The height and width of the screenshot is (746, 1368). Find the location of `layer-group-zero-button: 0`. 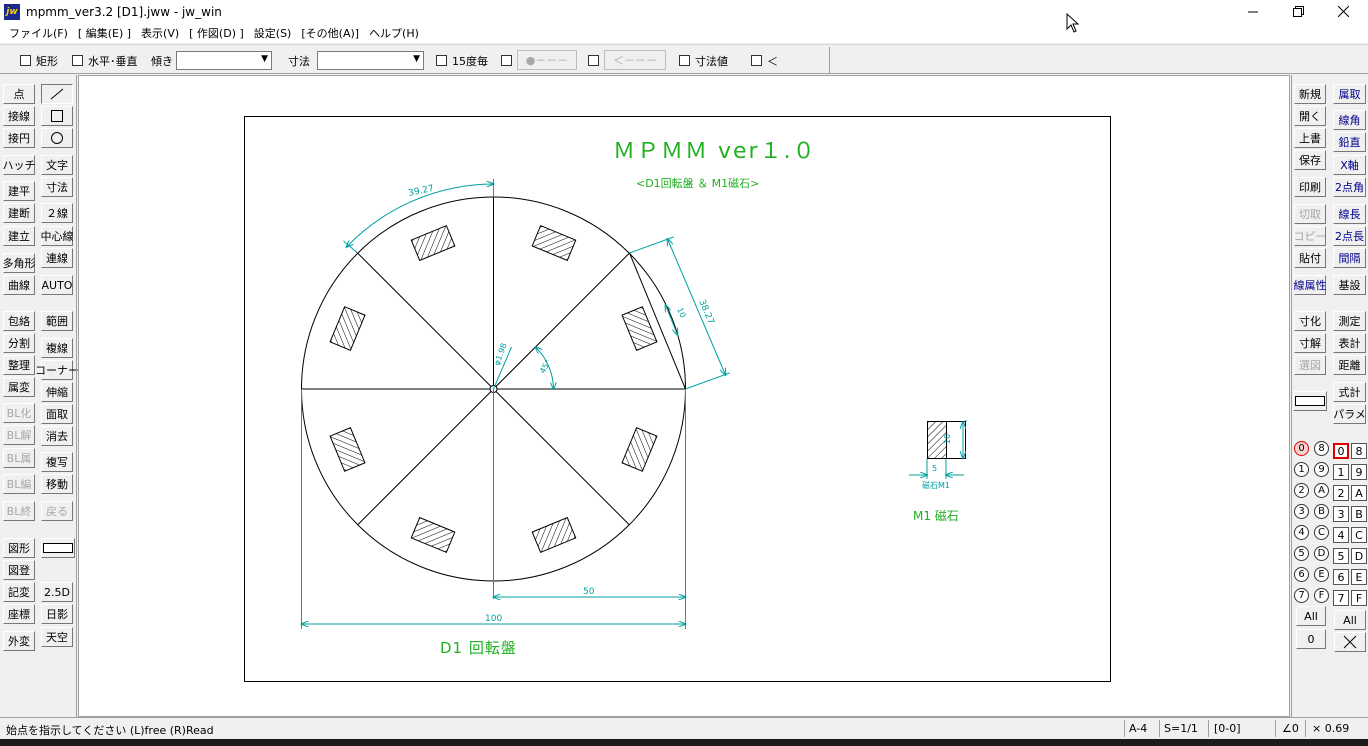

layer-group-zero-button: 0 is located at coordinates (1311, 639).